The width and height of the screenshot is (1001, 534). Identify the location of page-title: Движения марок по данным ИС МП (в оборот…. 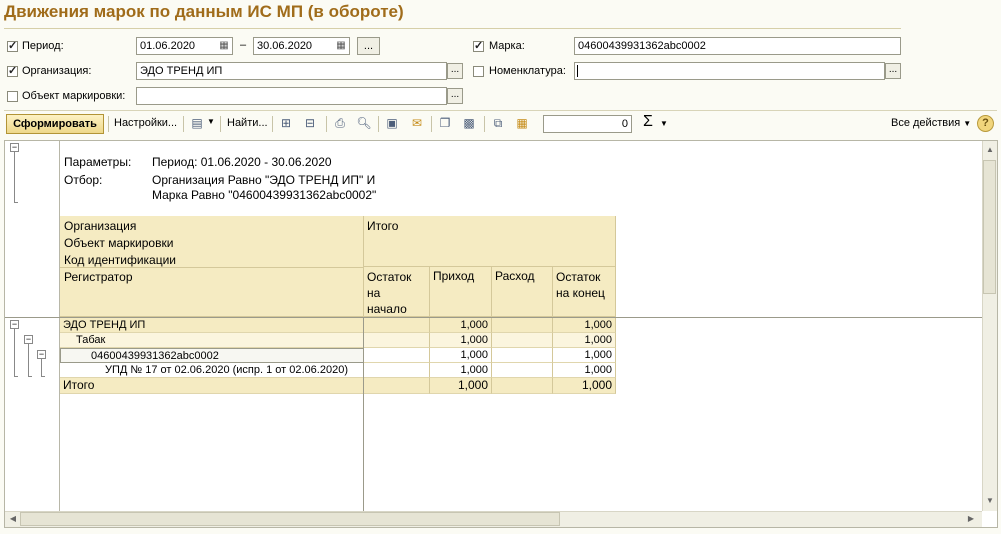
(204, 11).